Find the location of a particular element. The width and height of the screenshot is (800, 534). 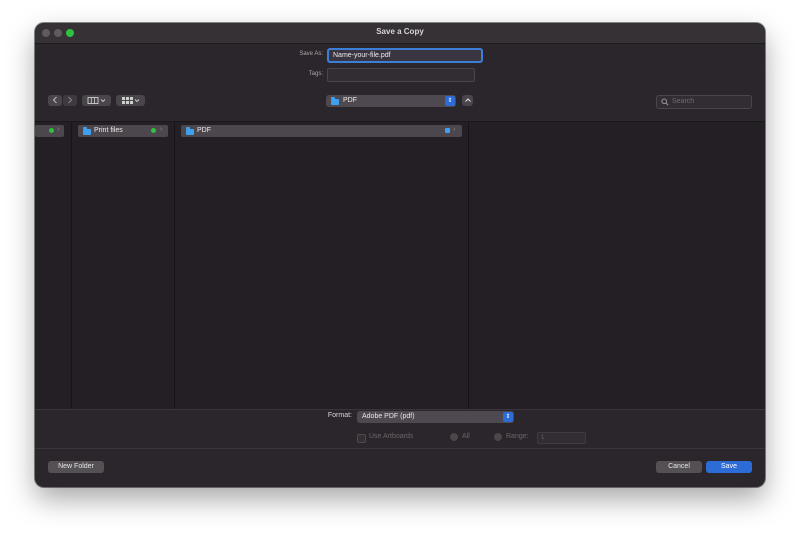

group-view-button is located at coordinates (130, 100).